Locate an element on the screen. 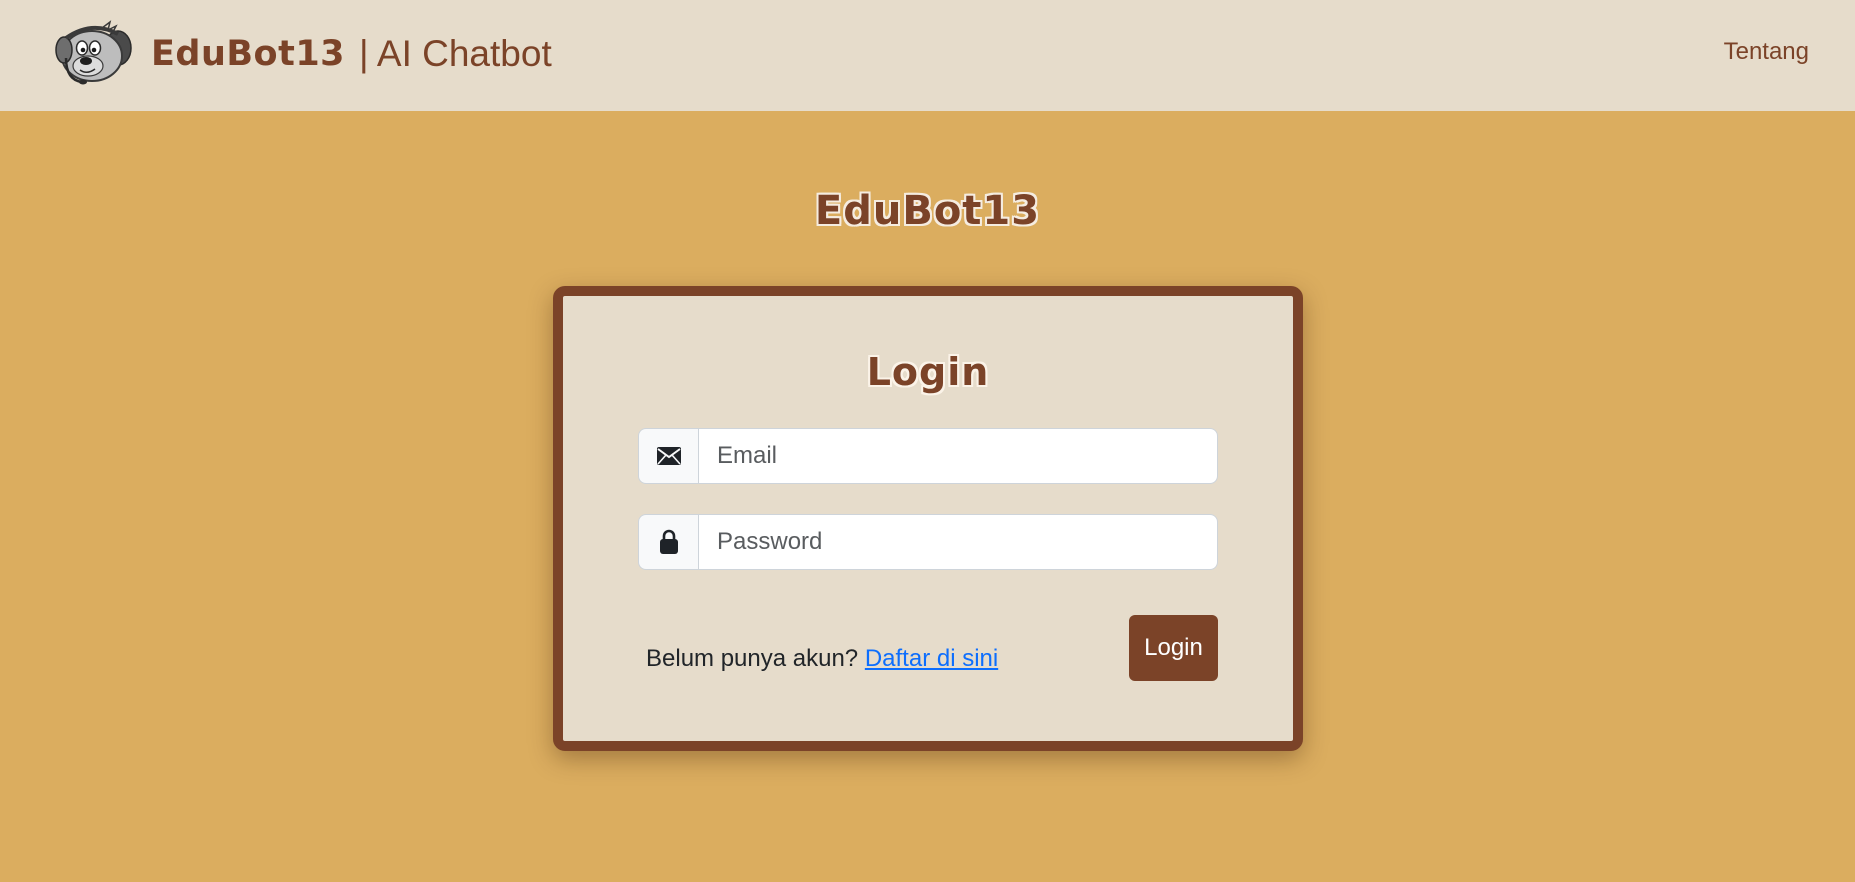 The height and width of the screenshot is (882, 1855). login-card-title: Login is located at coordinates (928, 372).